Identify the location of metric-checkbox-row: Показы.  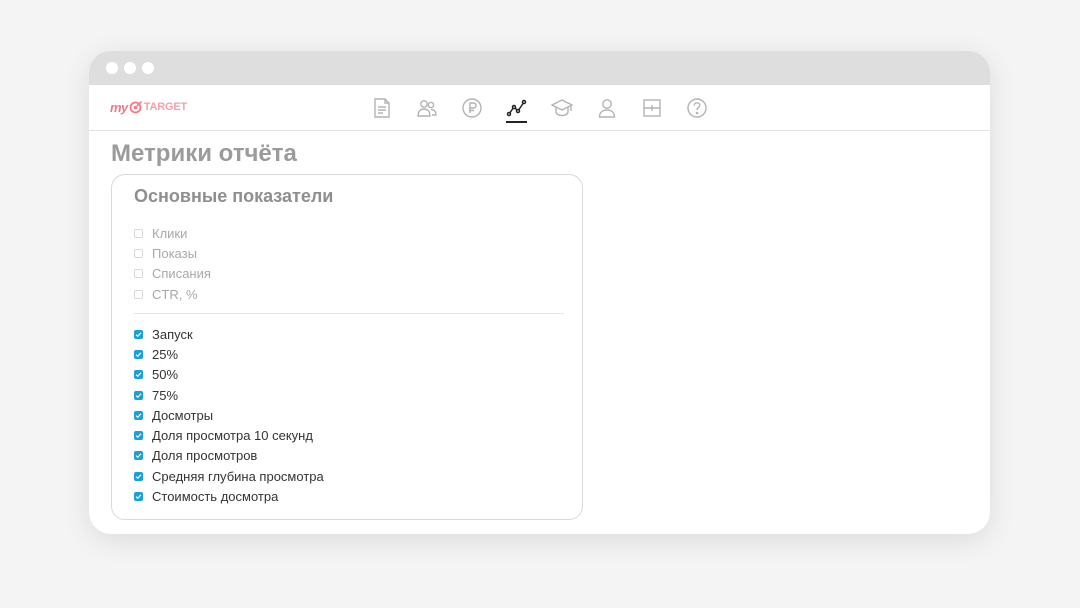
(172, 253).